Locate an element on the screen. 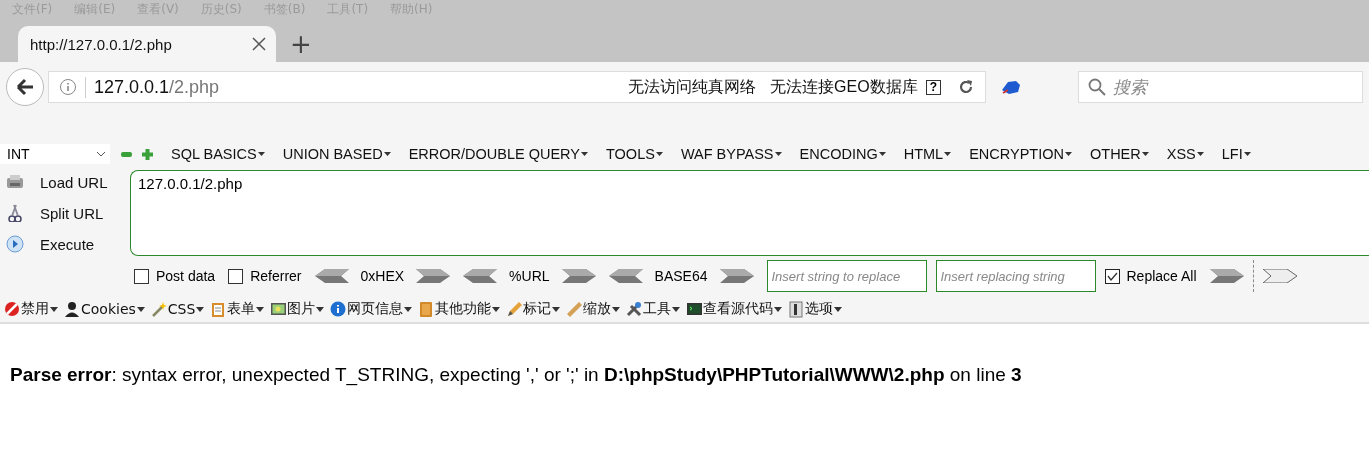 This screenshot has width=1369, height=476. toolbar-menu: 缩放 is located at coordinates (593, 309).